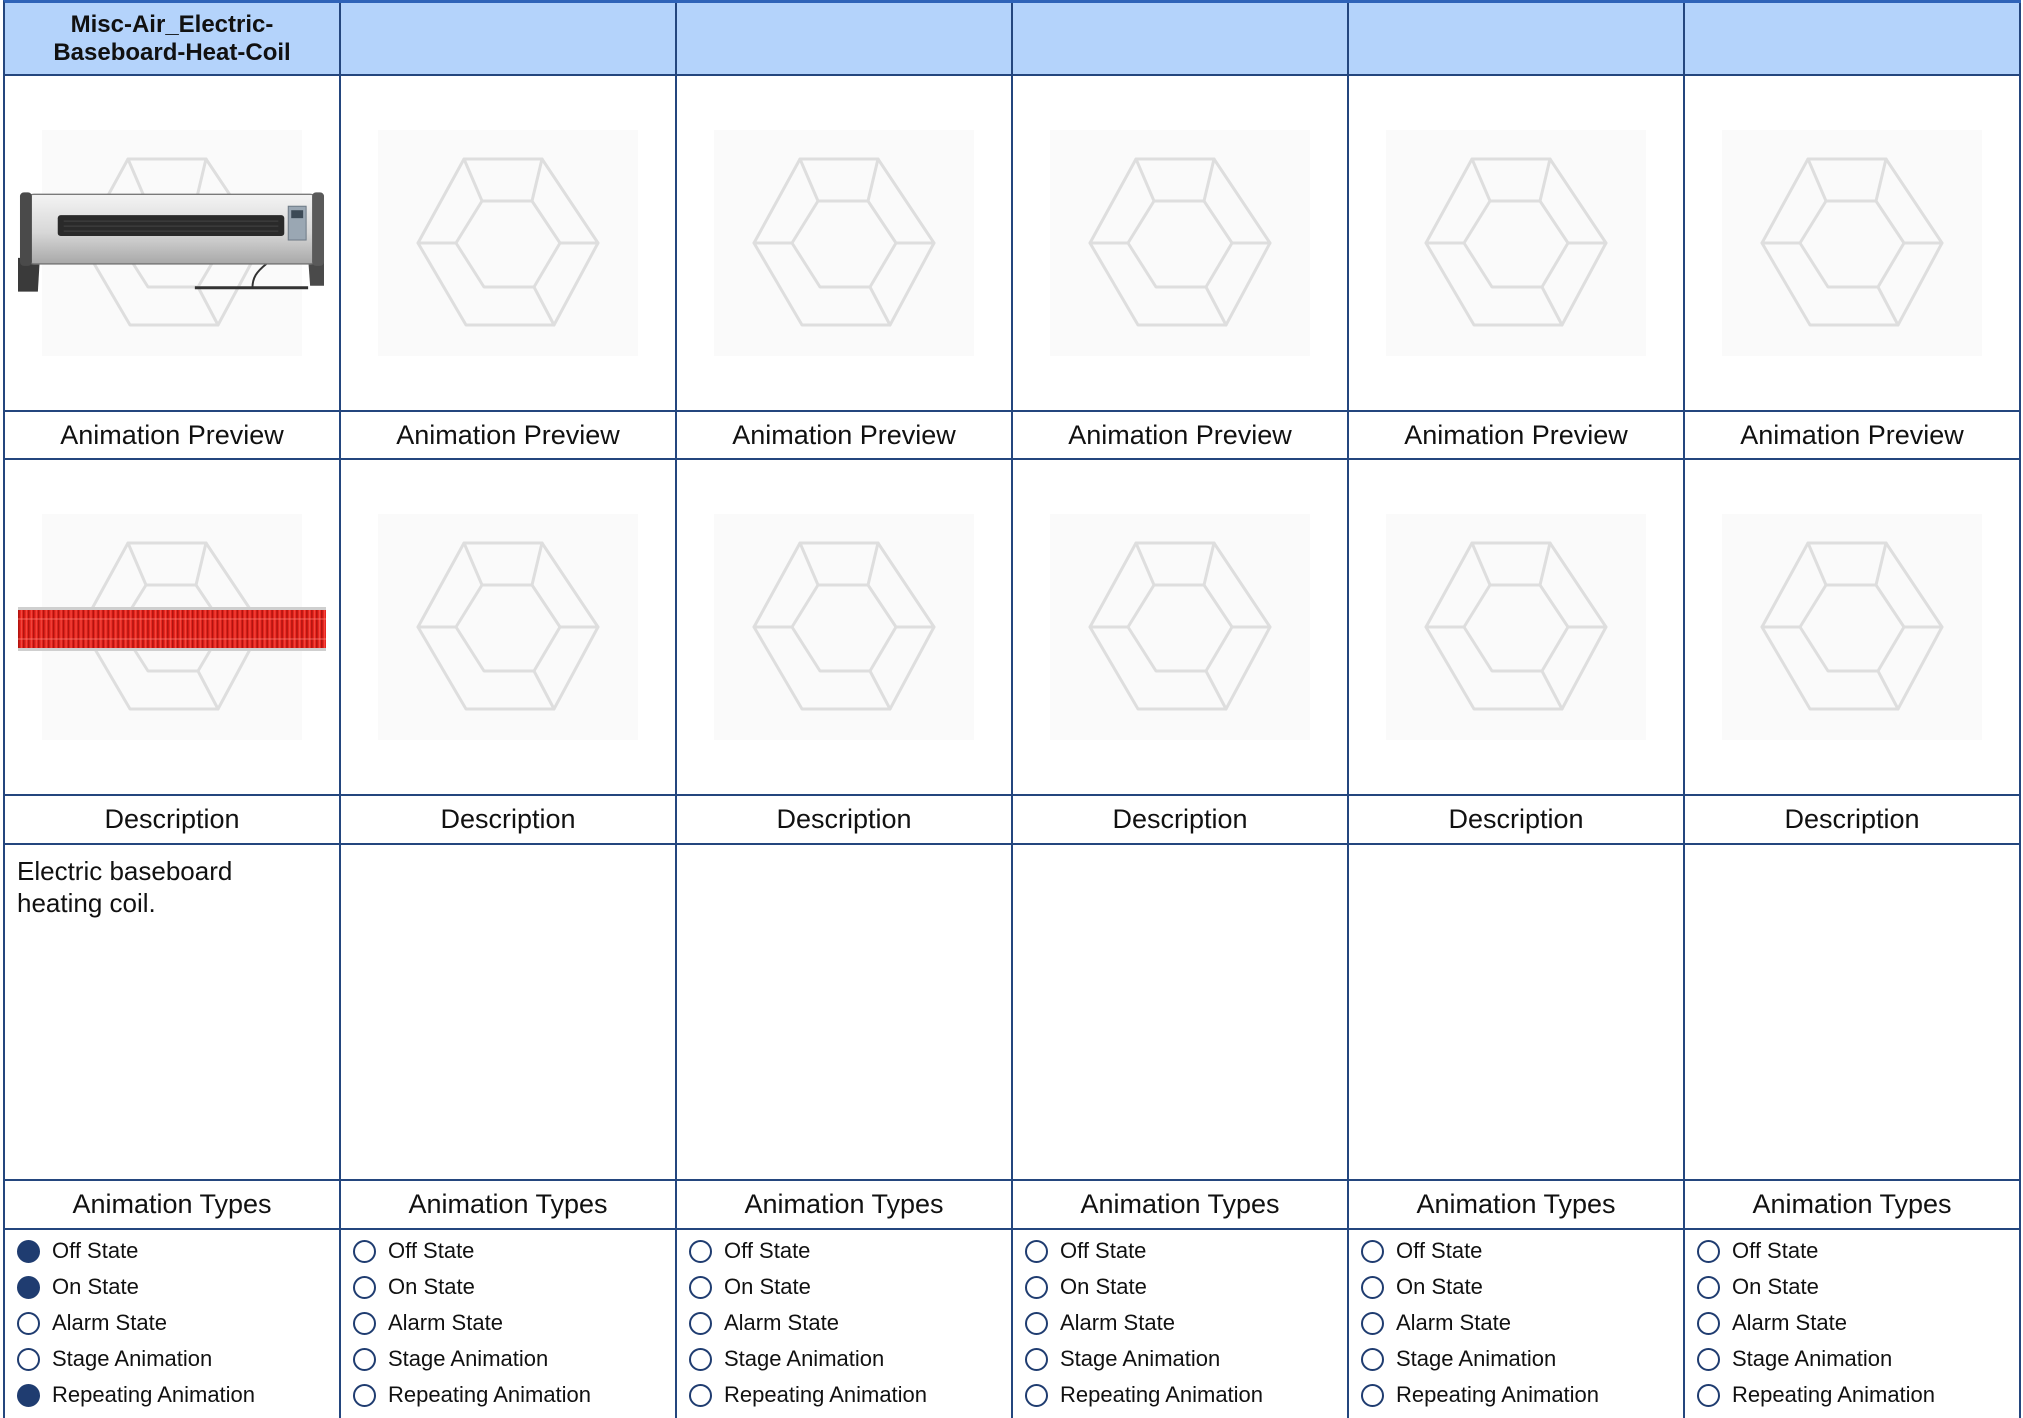 The width and height of the screenshot is (2023, 1418). Describe the element at coordinates (172, 38) in the screenshot. I see `graphic-name: Misc-Air_Electric-Baseboard-Heat-Coil` at that location.